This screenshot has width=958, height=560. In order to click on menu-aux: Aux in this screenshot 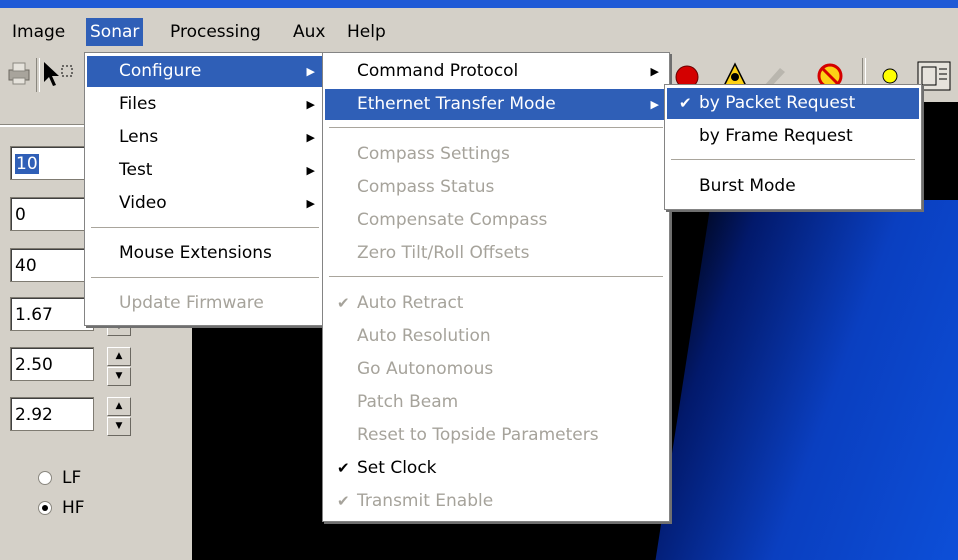, I will do `click(309, 32)`.